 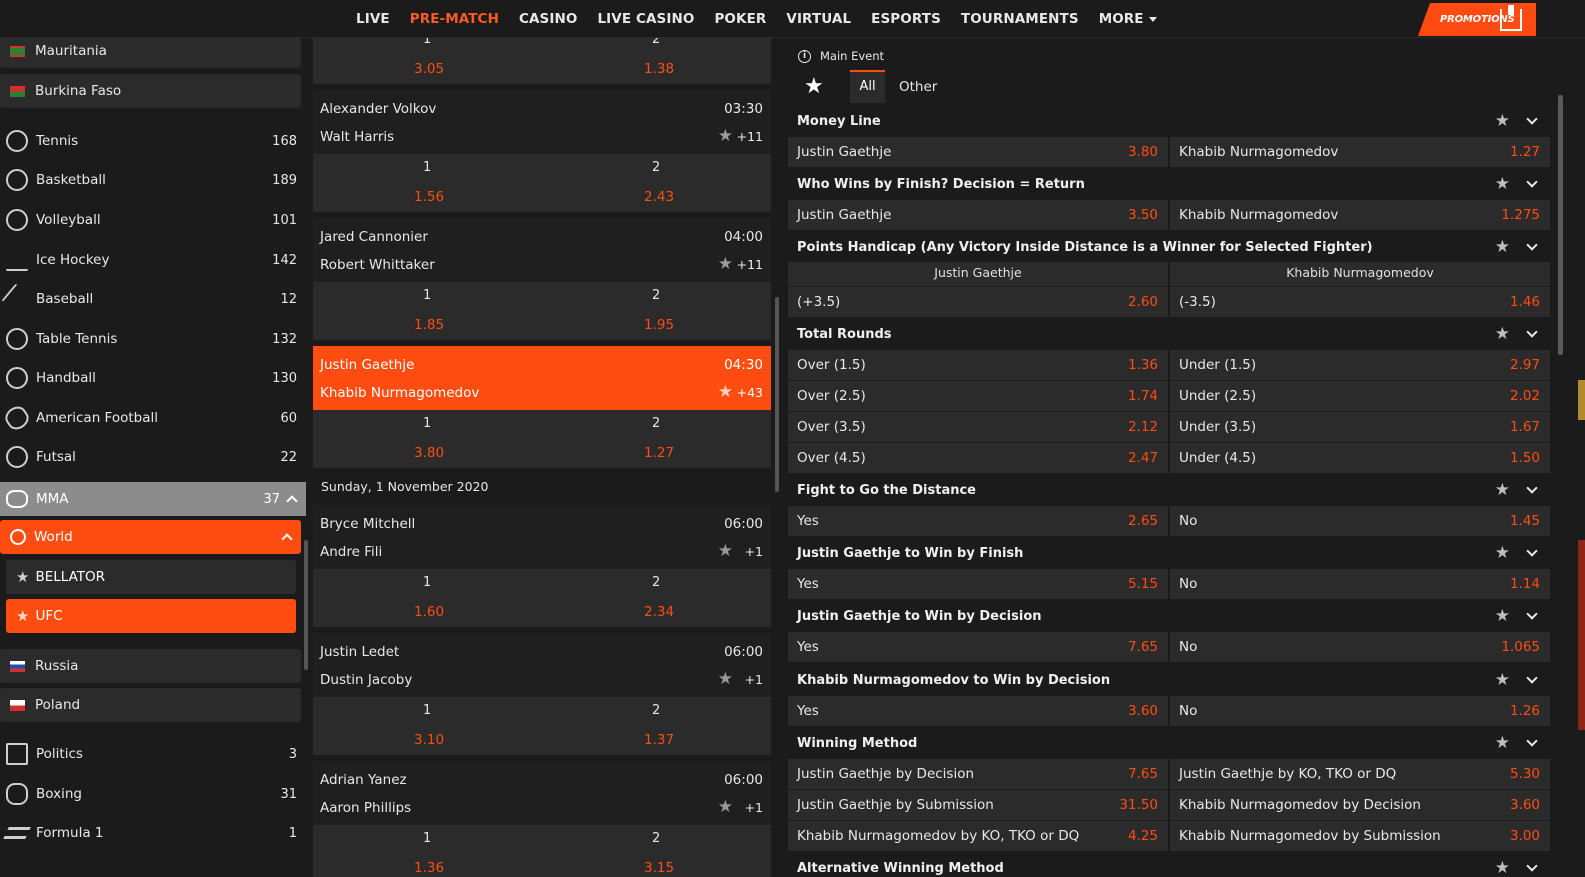 I want to click on odds-cell: Khabib Nurmagomedov by Decision 3.60, so click(x=1360, y=805).